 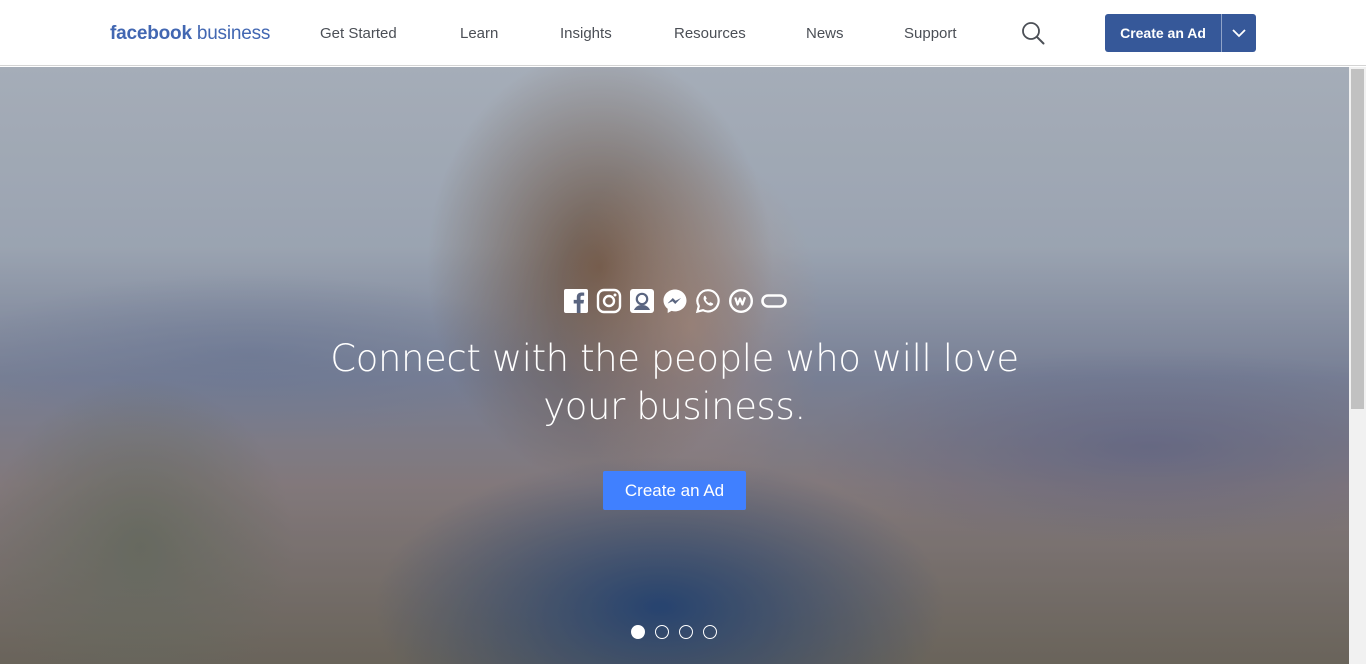 What do you see at coordinates (825, 34) in the screenshot?
I see `nav-news: News` at bounding box center [825, 34].